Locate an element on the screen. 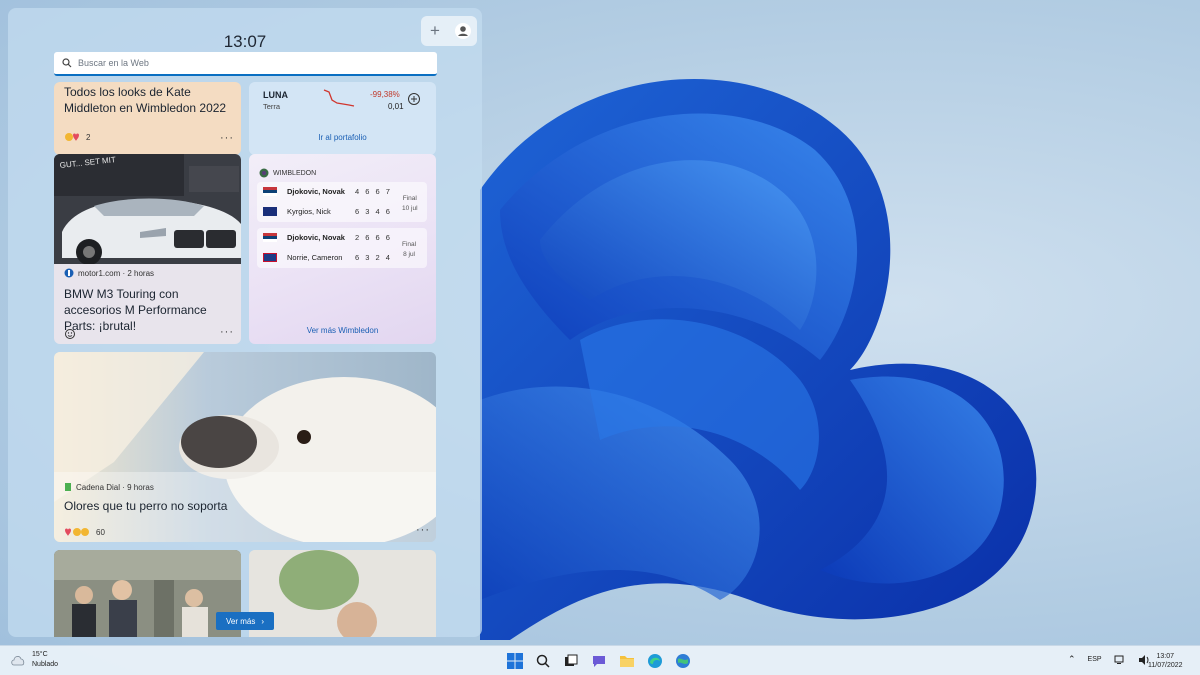 Image resolution: width=1200 pixels, height=675 pixels. file-explorer-button is located at coordinates (627, 661).